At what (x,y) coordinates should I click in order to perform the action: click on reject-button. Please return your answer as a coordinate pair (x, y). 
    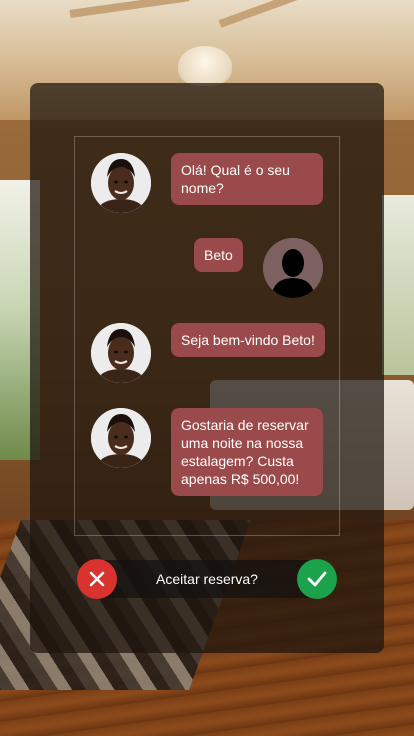
    Looking at the image, I should click on (97, 579).